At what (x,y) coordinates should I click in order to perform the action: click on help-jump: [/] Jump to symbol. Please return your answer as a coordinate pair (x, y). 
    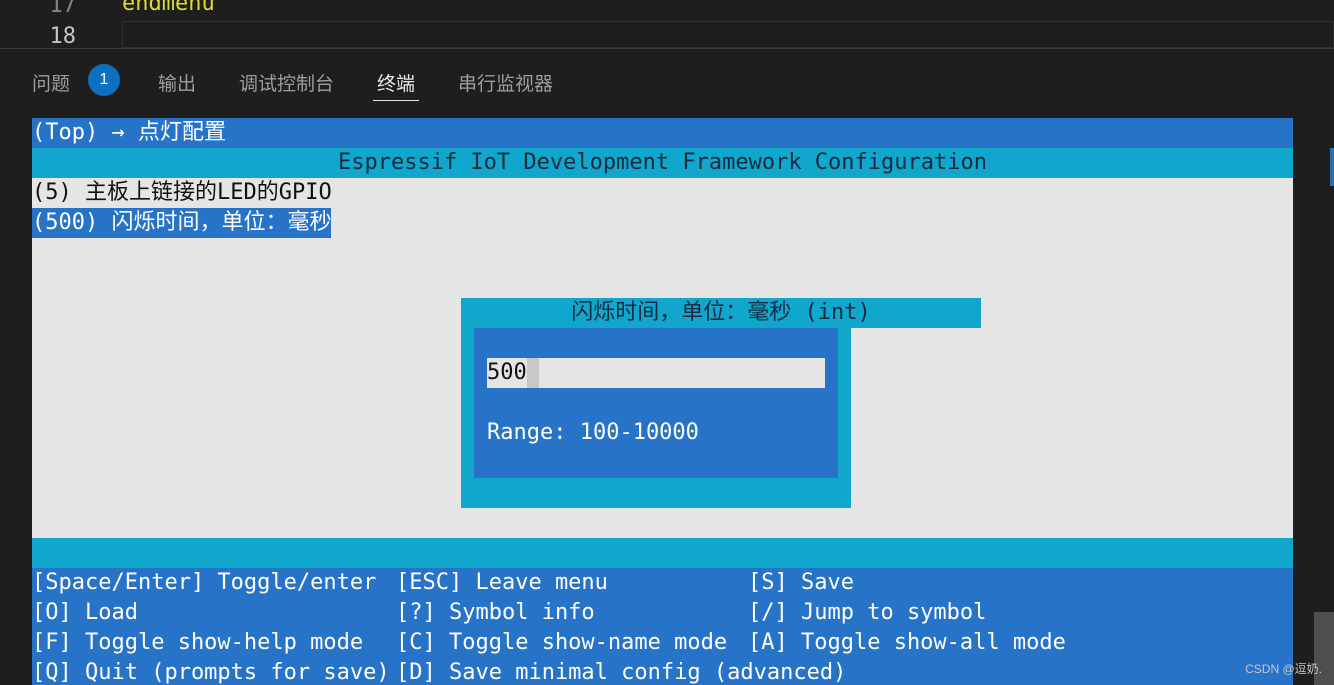
    Looking at the image, I should click on (867, 612).